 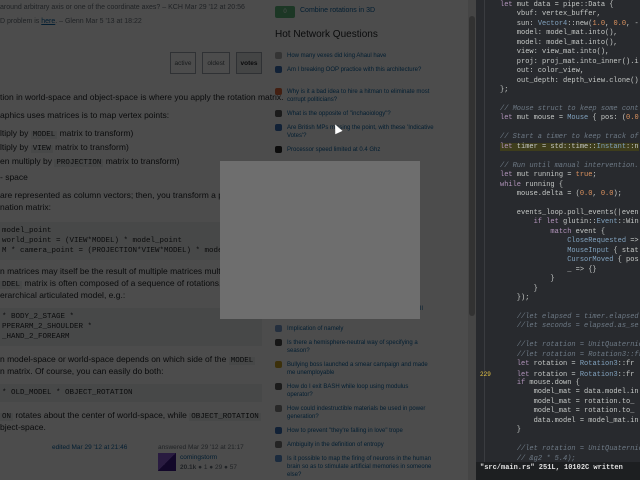 I want to click on code-text: proj: proj_mat.into_inner().i, so click(x=569, y=61).